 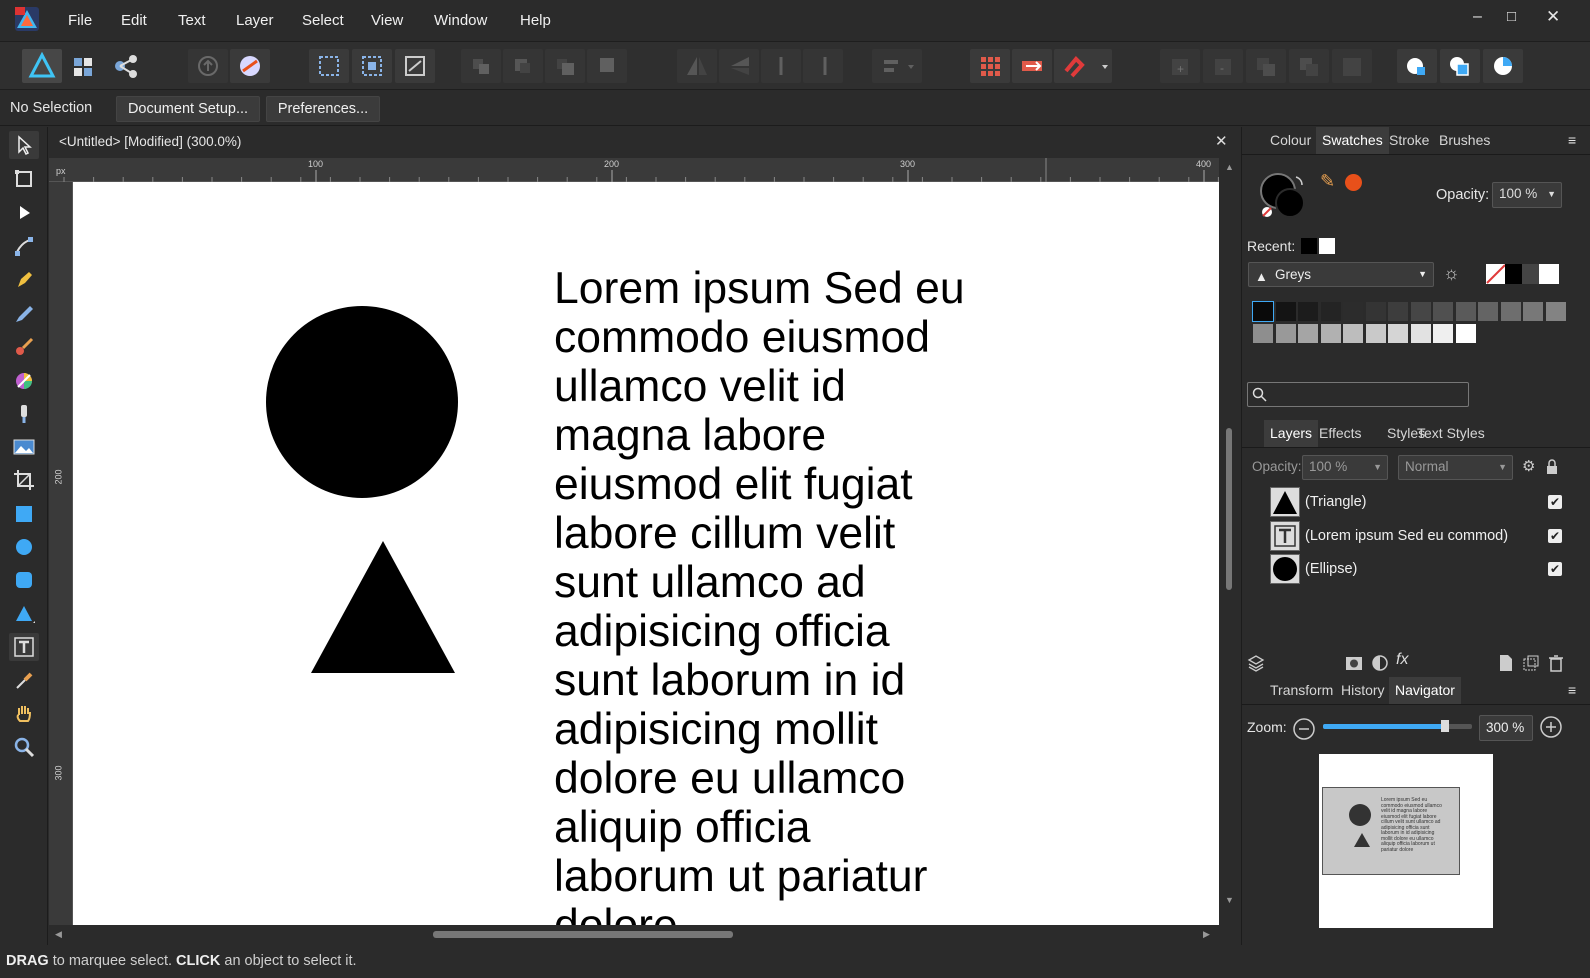 I want to click on blend-mode-dropdown: Normal ▼, so click(x=1455, y=467).